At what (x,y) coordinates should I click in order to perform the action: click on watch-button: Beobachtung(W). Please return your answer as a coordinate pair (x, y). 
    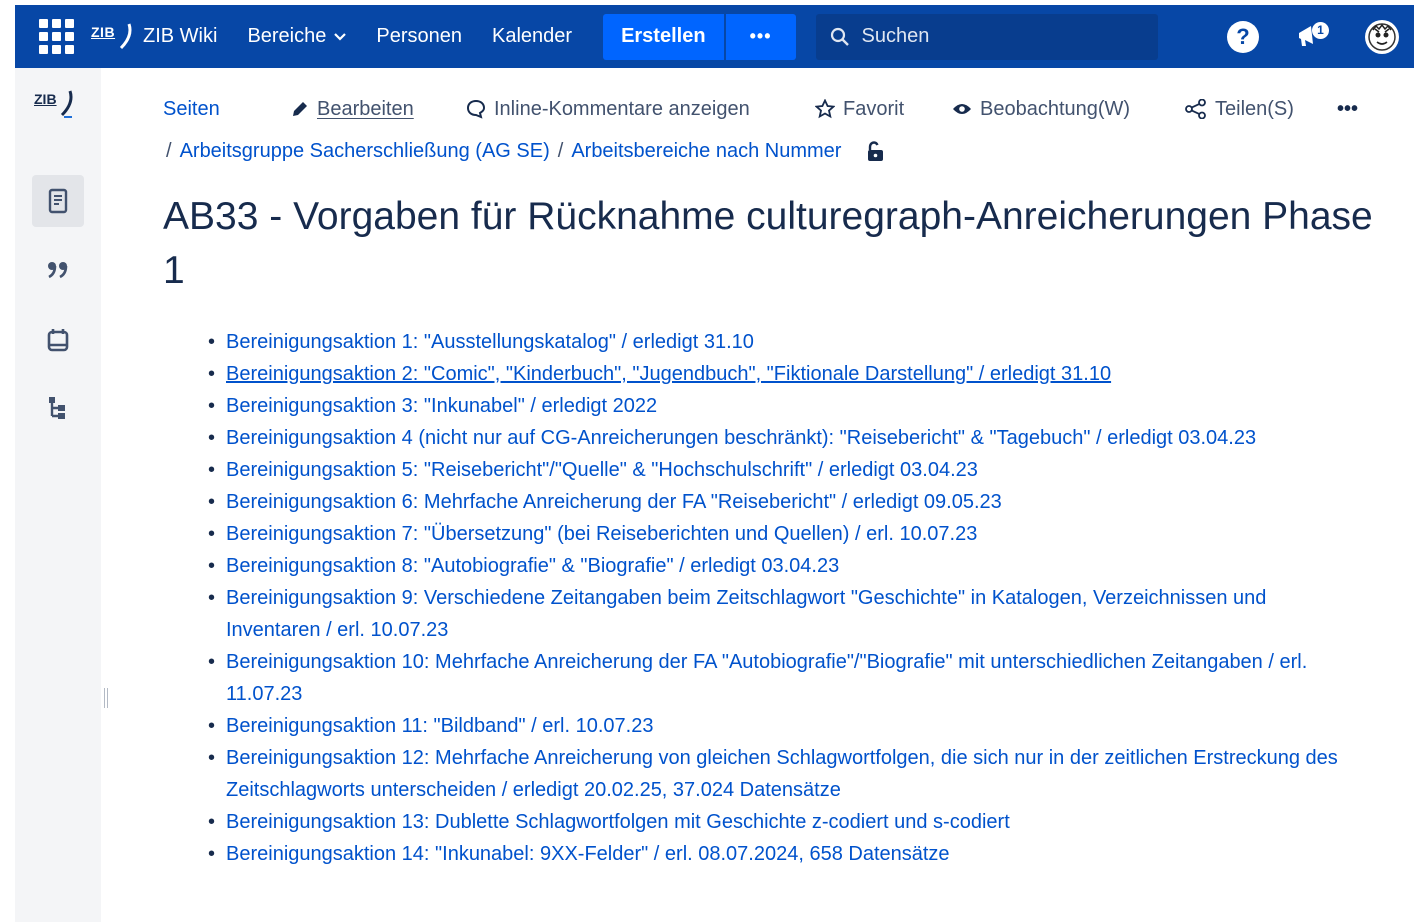
    Looking at the image, I should click on (1068, 109).